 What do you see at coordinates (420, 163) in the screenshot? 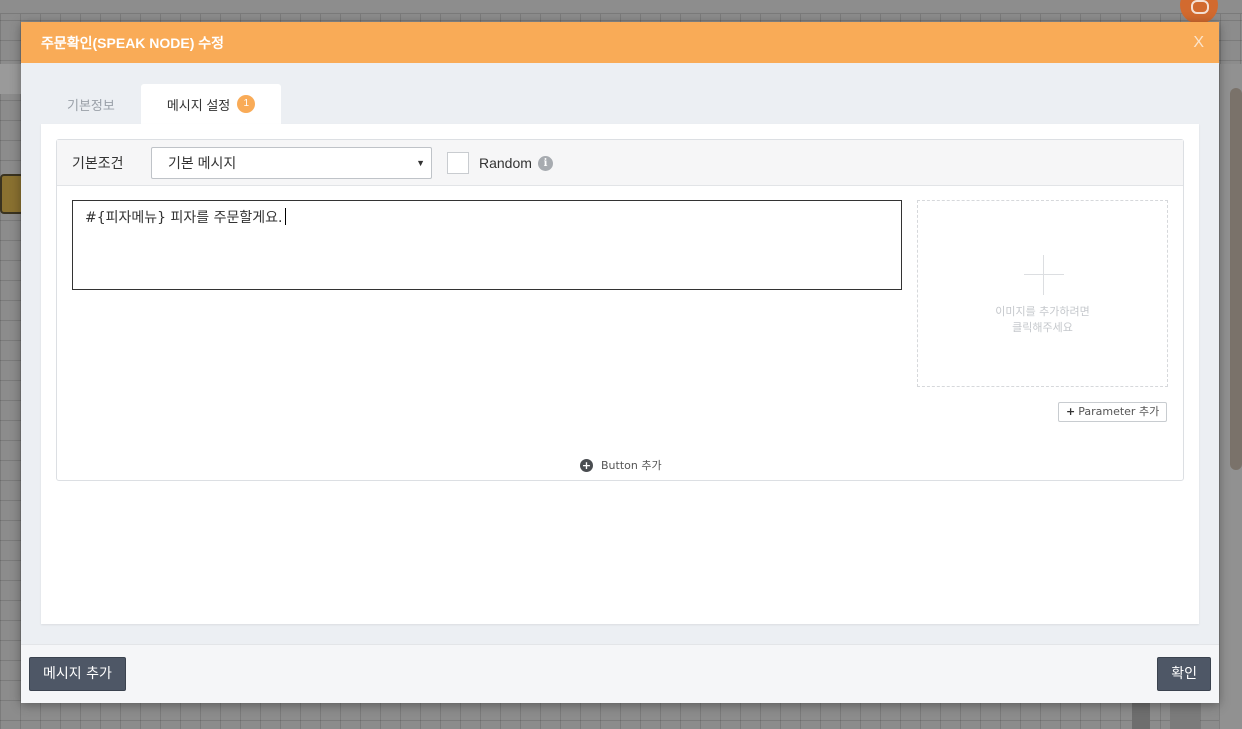
I see `chevron-down-icon: ▼` at bounding box center [420, 163].